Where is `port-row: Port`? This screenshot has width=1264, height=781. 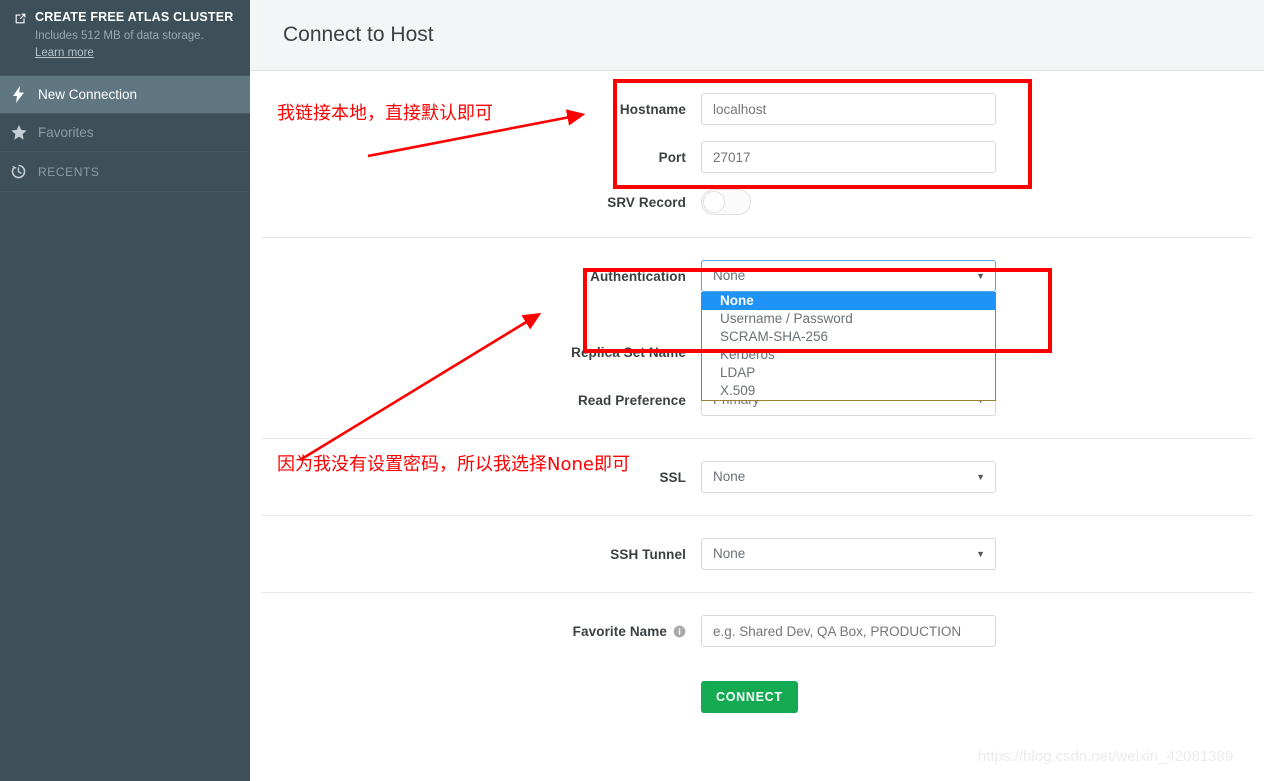
port-row: Port is located at coordinates (757, 157).